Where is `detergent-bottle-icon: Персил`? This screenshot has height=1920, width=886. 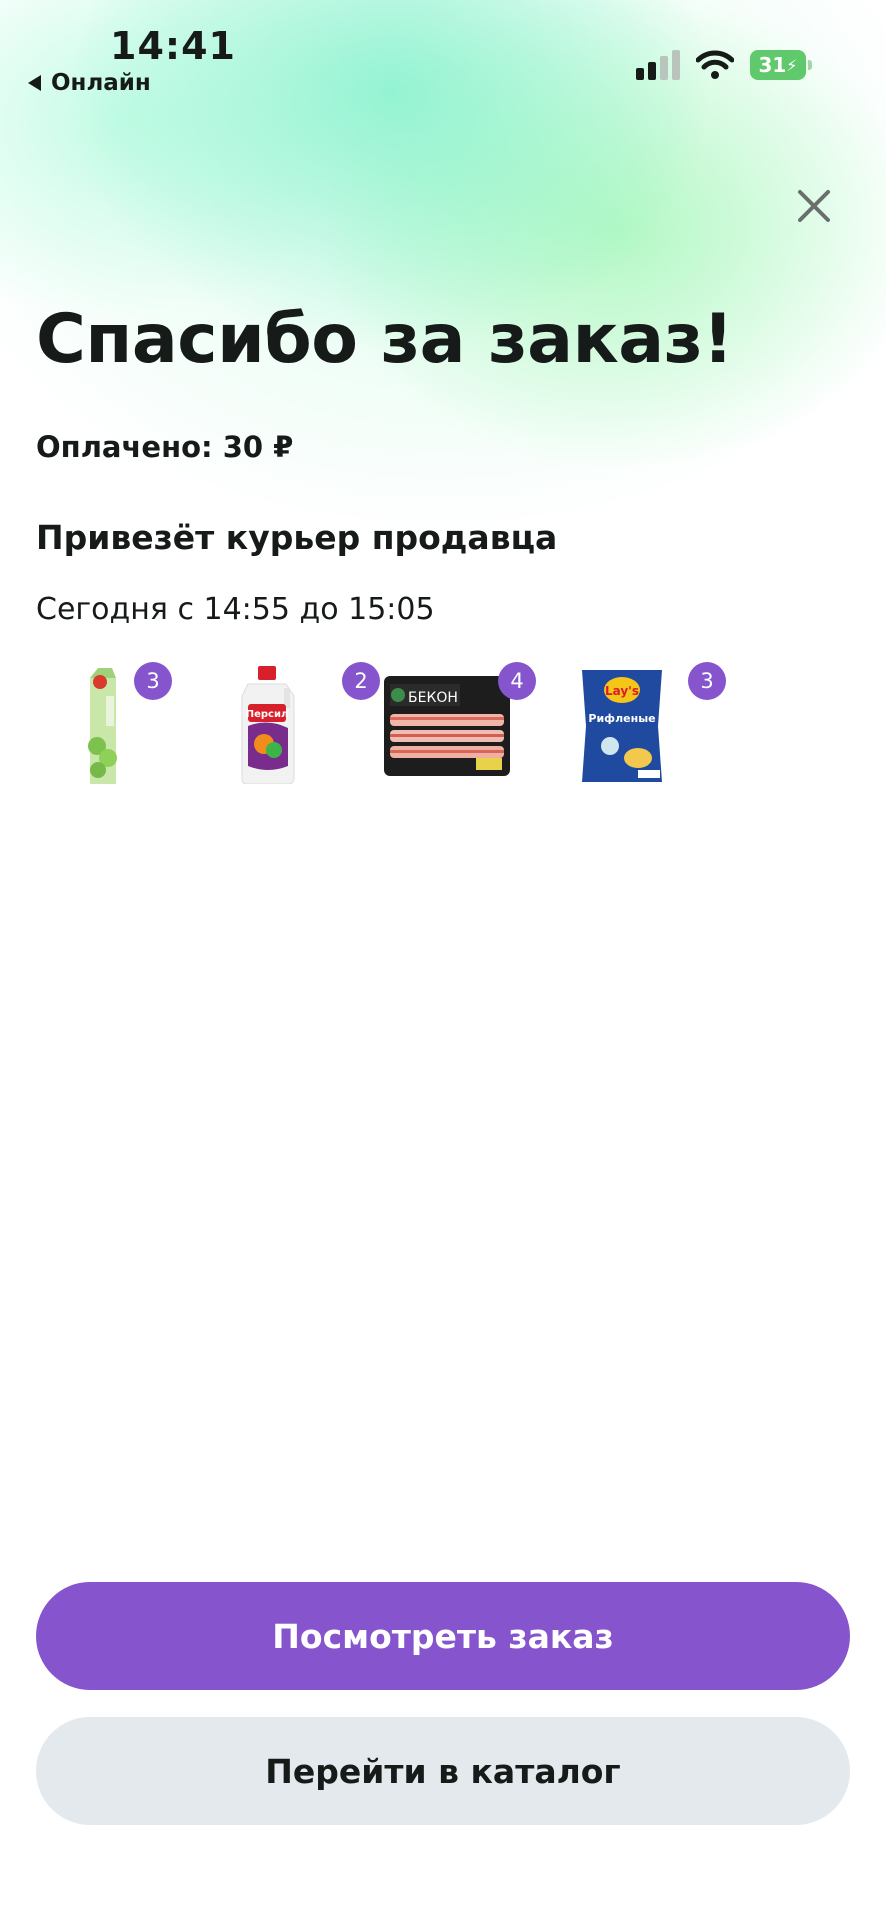 detergent-bottle-icon: Персил is located at coordinates (268, 725).